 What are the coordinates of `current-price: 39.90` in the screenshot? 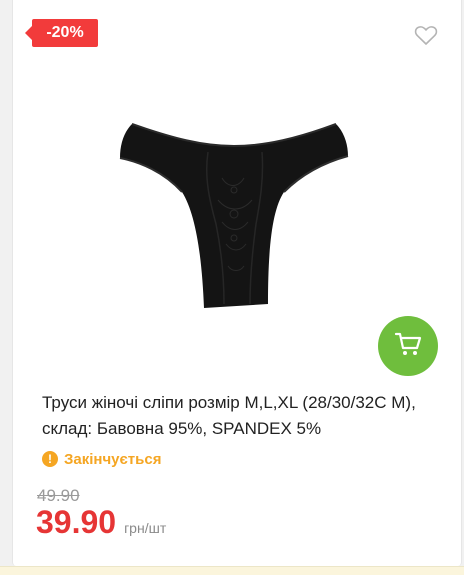 It's located at (76, 522).